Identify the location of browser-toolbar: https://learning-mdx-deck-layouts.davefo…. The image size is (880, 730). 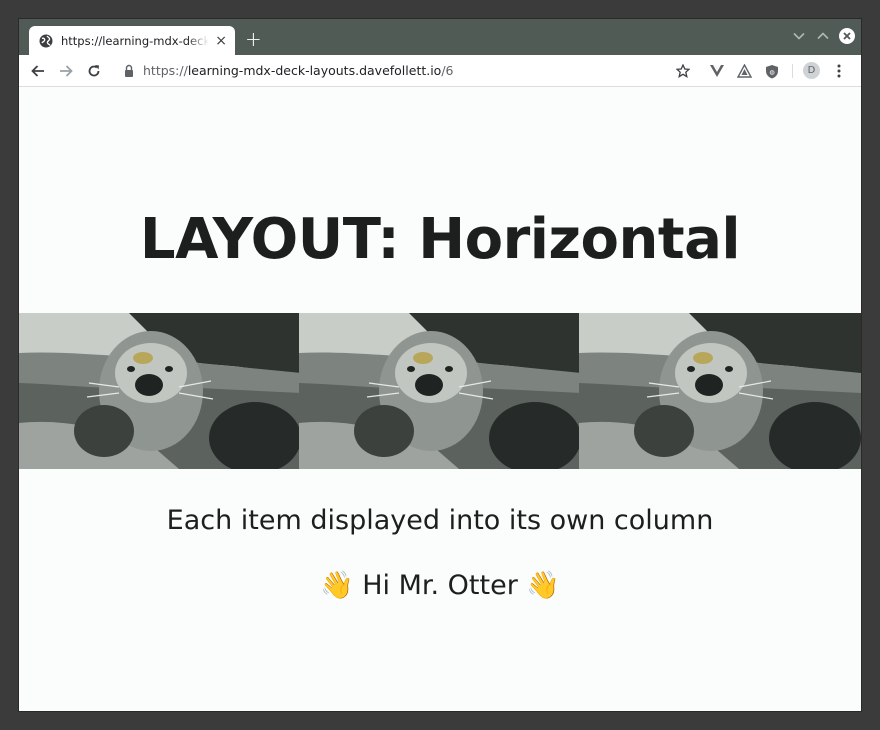
(440, 71).